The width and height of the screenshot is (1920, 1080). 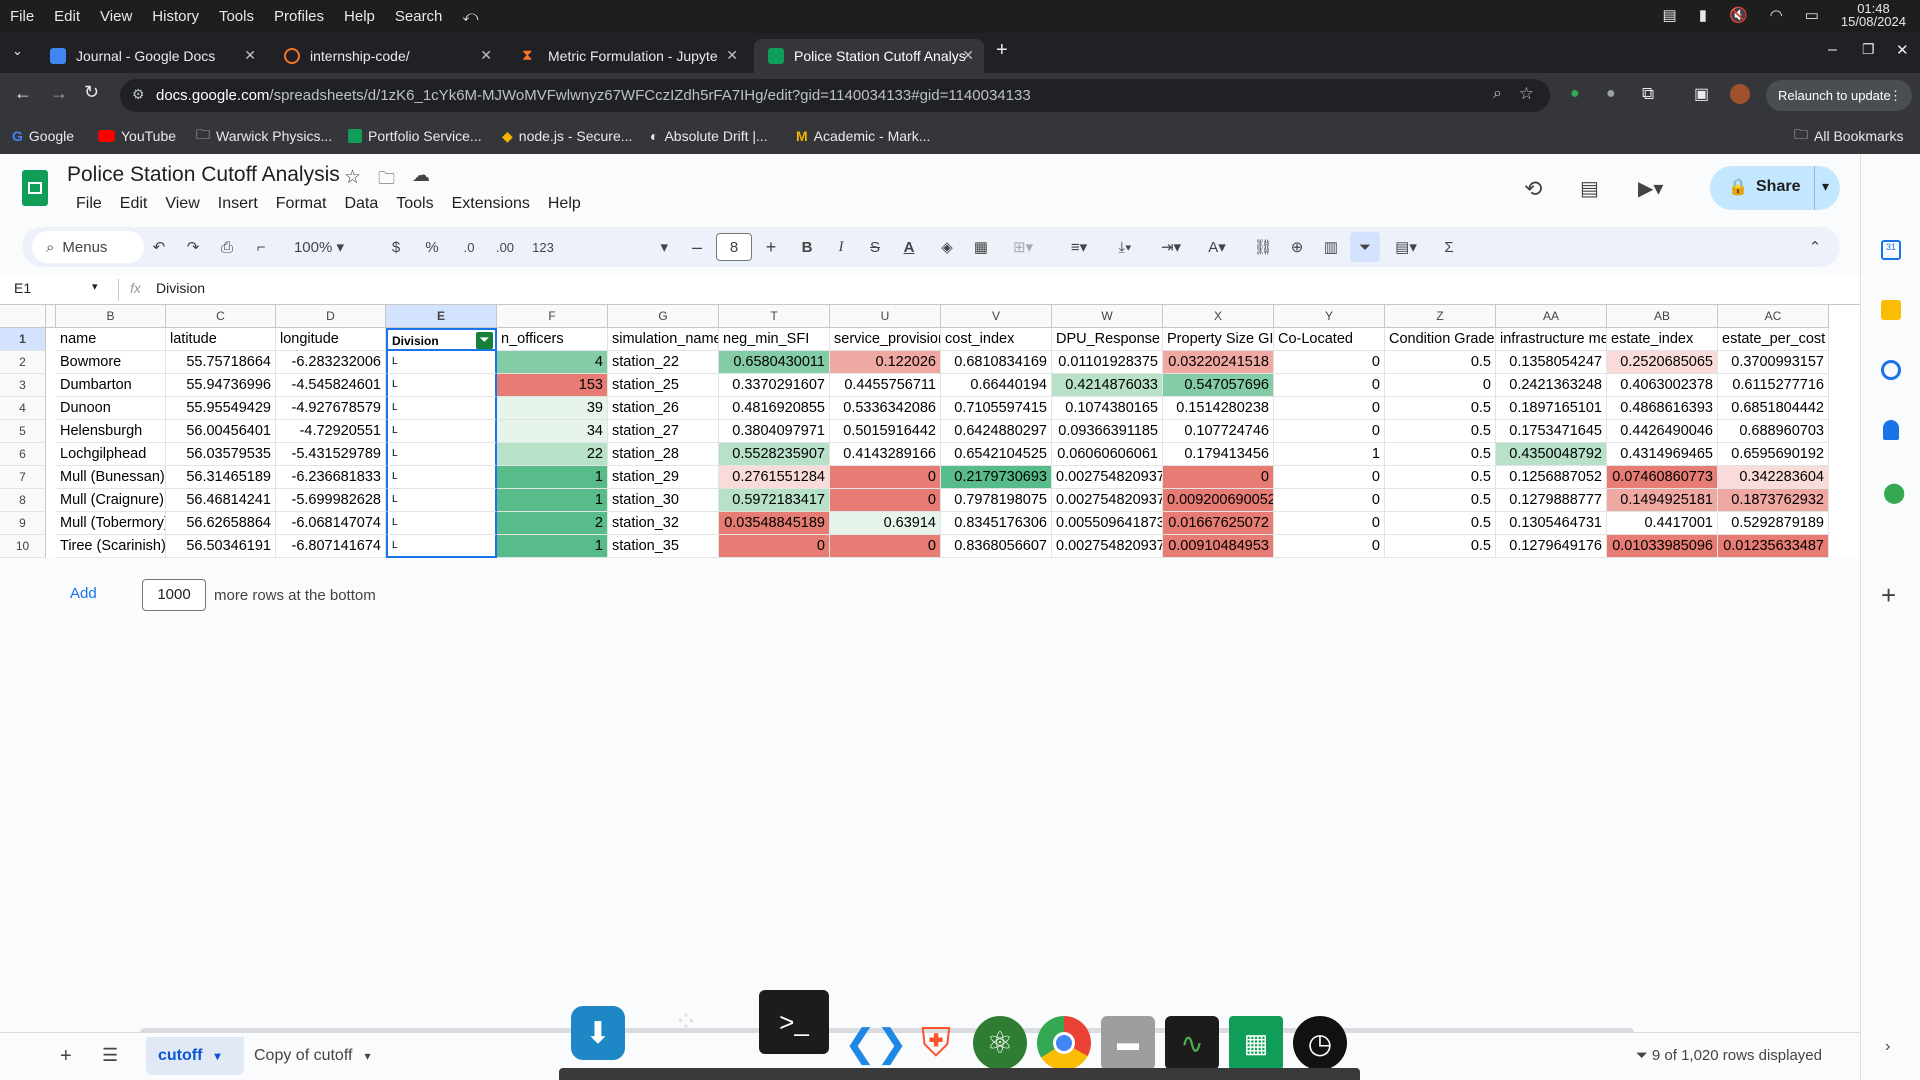 I want to click on data-cell: station_29, so click(x=663, y=477).